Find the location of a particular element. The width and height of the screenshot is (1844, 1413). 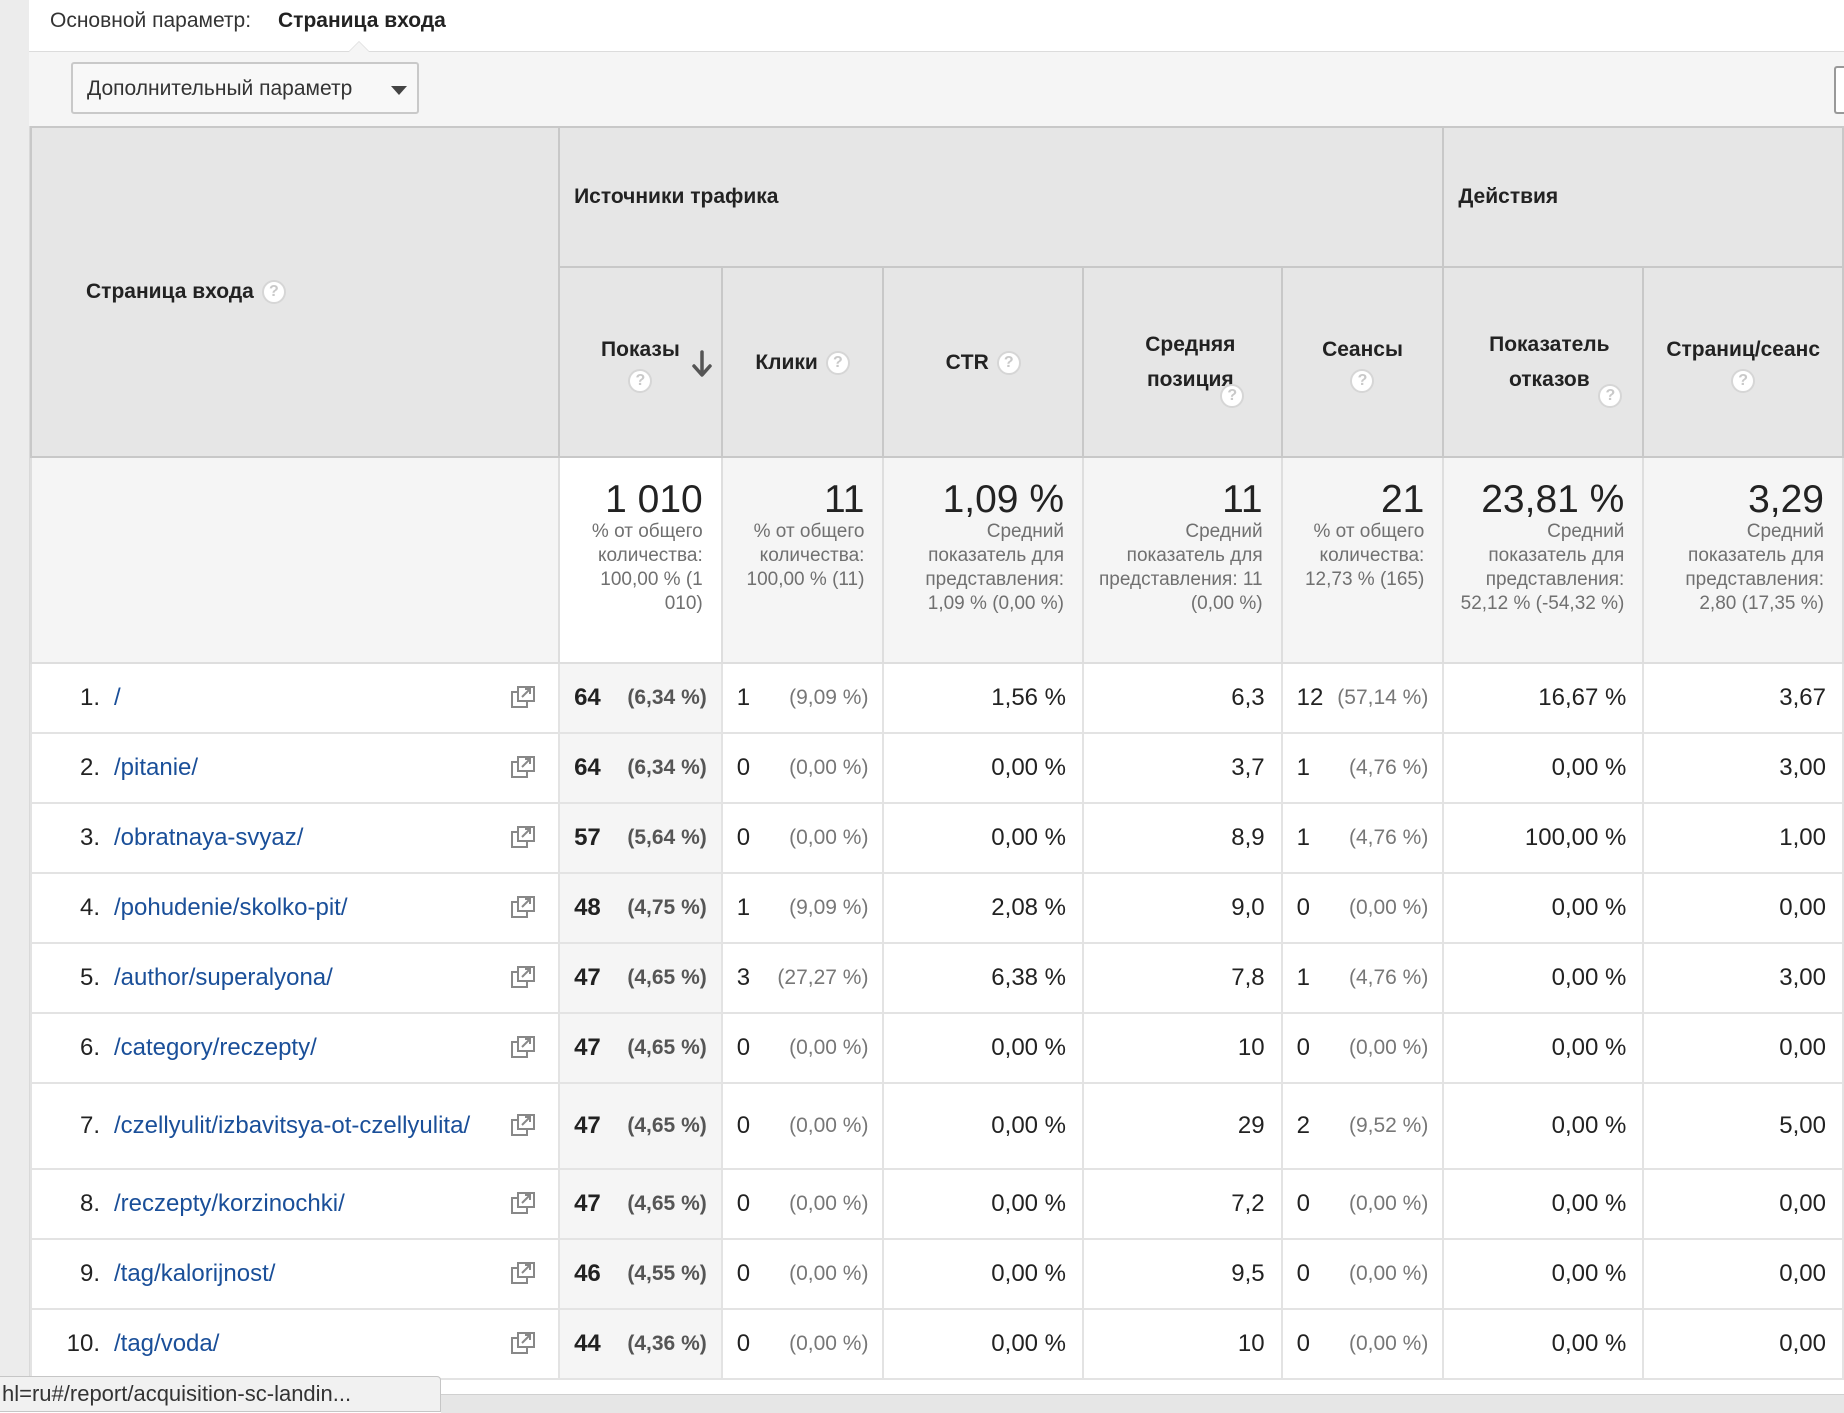

landing-page-link: /reczepty/korzinochki/ is located at coordinates (304, 1204).